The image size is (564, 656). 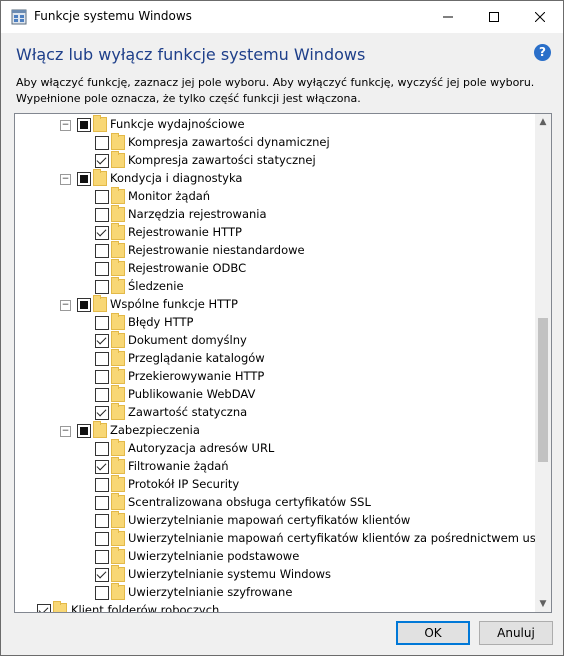 What do you see at coordinates (187, 340) in the screenshot?
I see `feature-label: Dokument domyślny` at bounding box center [187, 340].